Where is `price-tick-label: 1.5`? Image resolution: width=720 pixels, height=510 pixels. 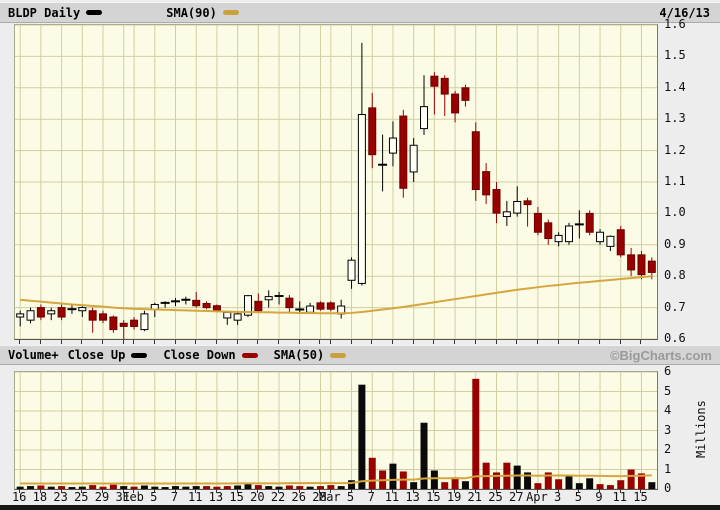
price-tick-label: 1.5 is located at coordinates (675, 55).